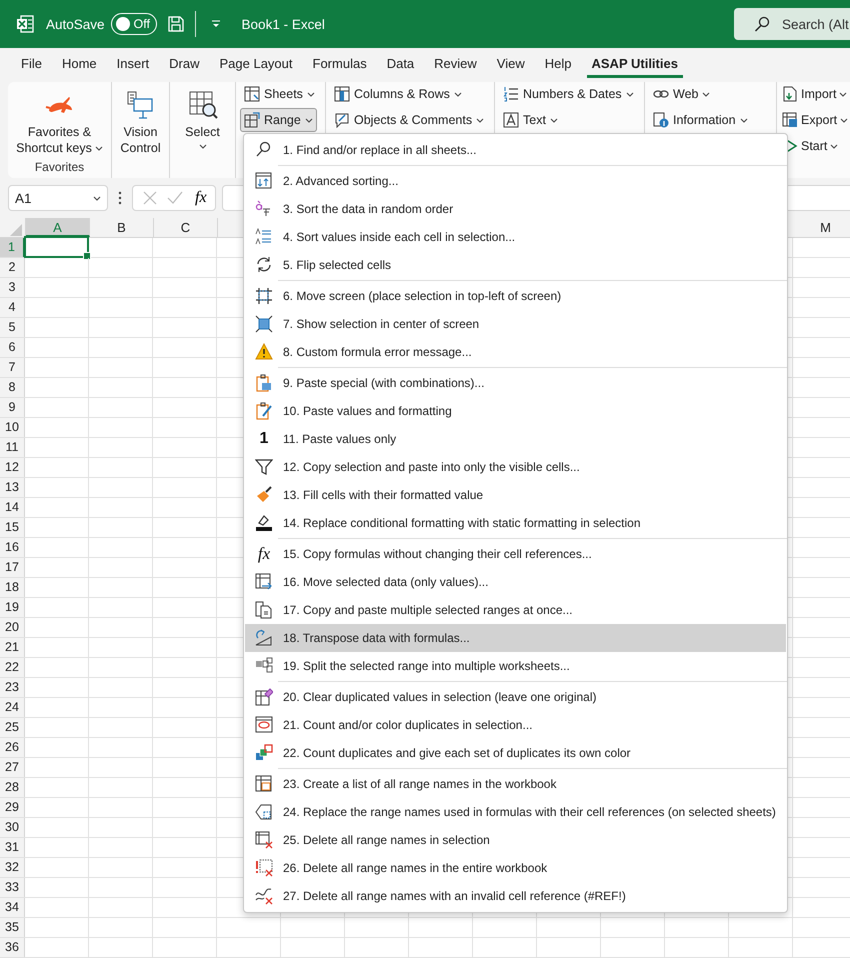  Describe the element at coordinates (12, 487) in the screenshot. I see `row-header: 13` at that location.